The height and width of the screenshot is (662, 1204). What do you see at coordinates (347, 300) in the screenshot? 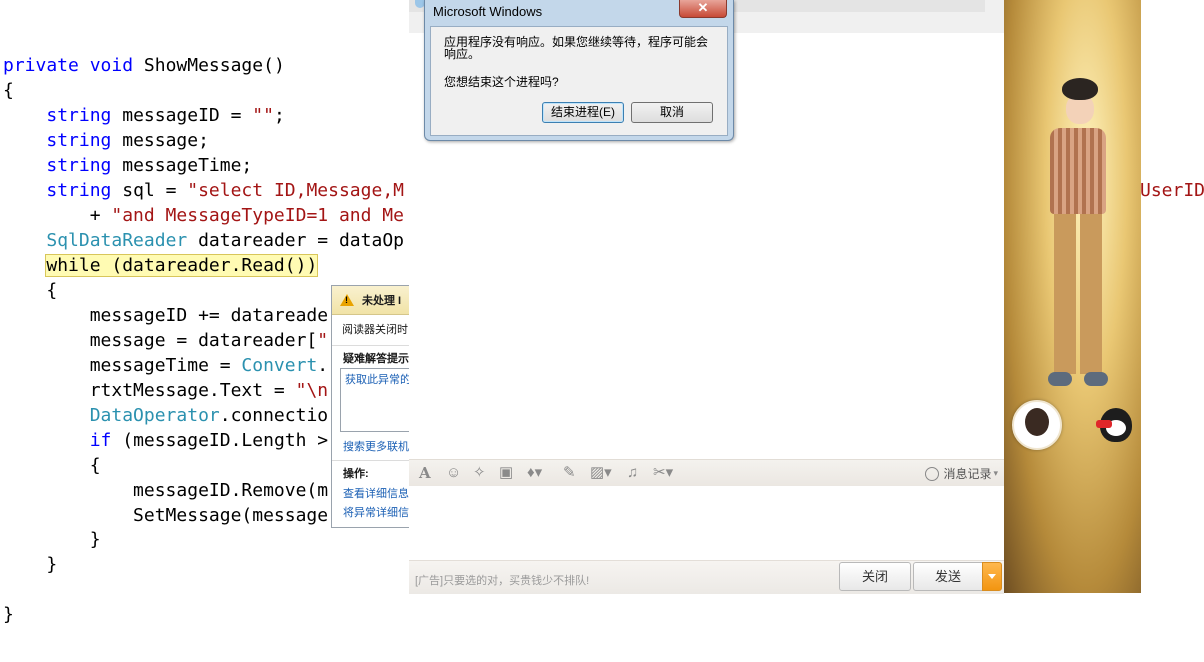
I see `warning-icon` at bounding box center [347, 300].